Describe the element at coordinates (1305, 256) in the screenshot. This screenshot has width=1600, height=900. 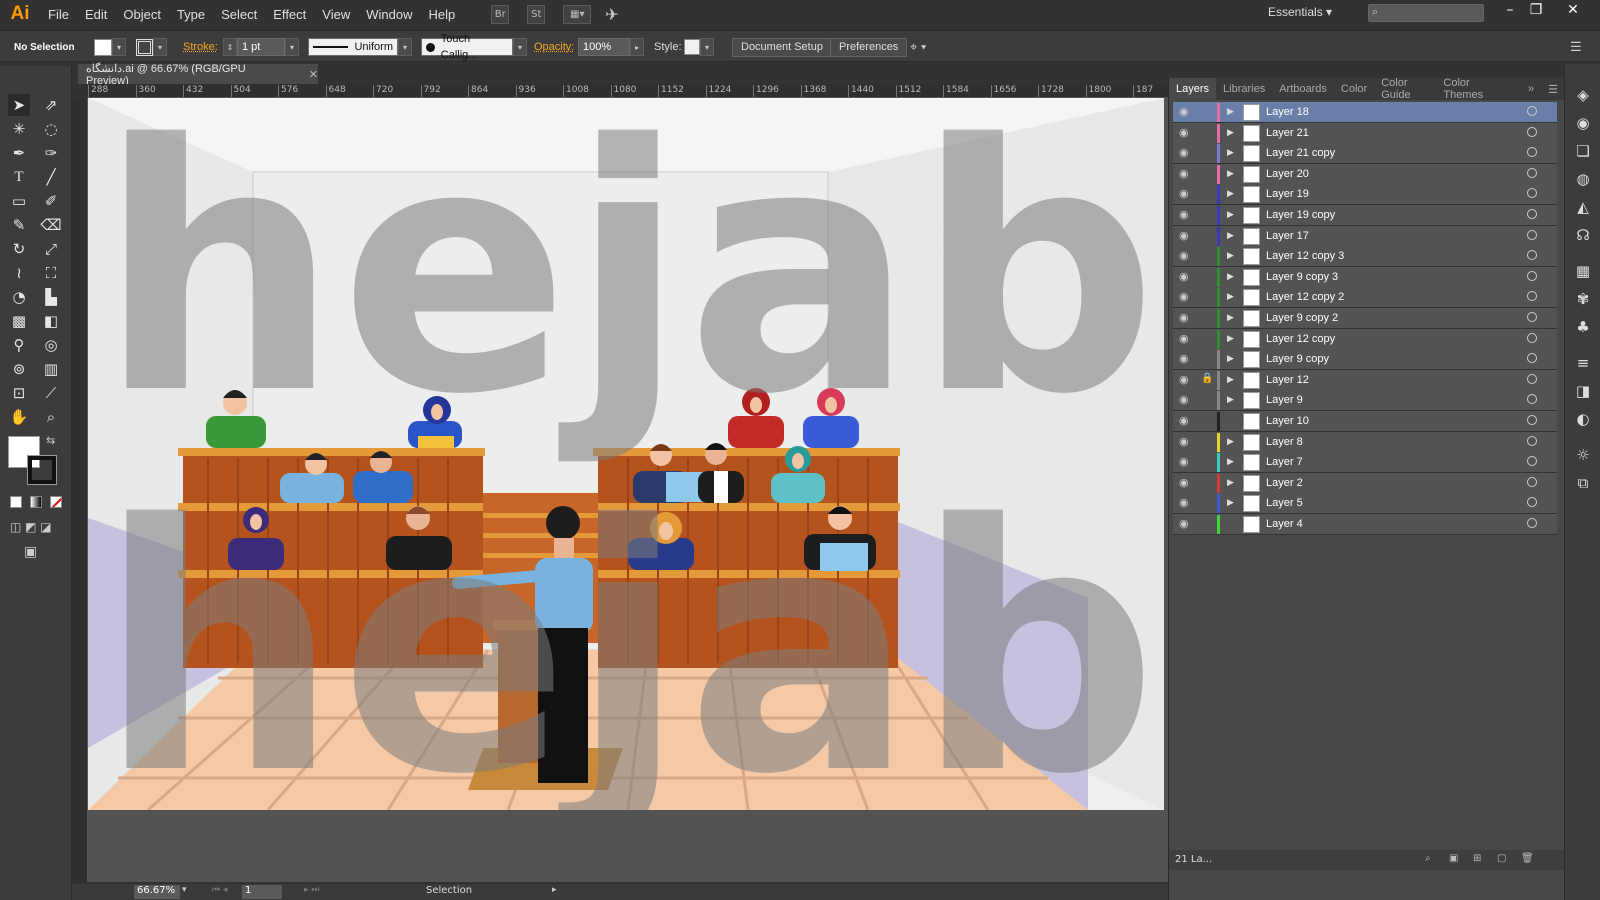
I see `layer-name: Layer 12 copy 3` at that location.